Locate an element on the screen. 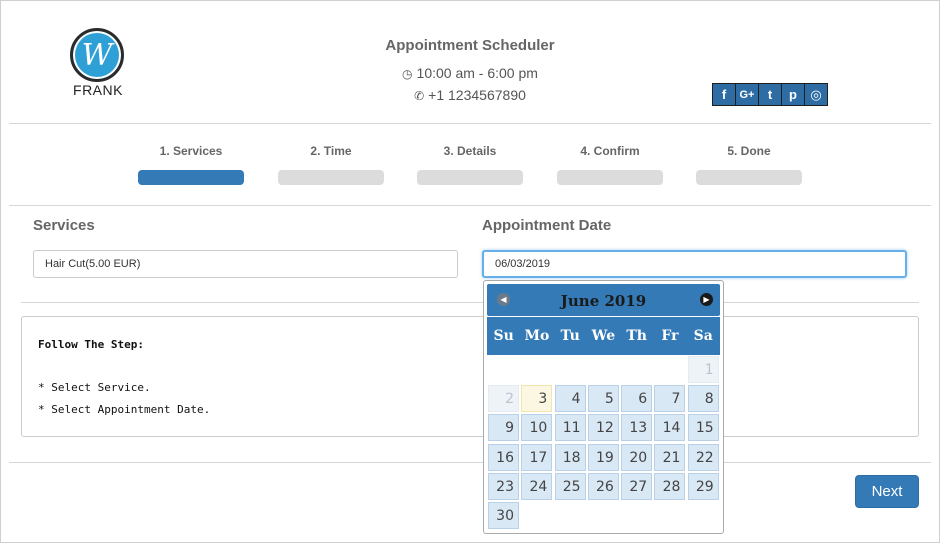 This screenshot has height=543, width=940. weekday-header: Su Mo Tu We Th Fr Sa is located at coordinates (603, 336).